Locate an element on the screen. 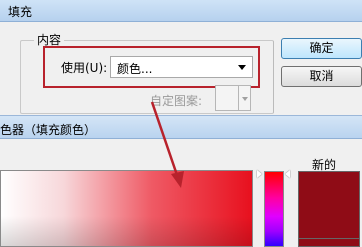 The width and height of the screenshot is (362, 247). fill-dialog-title: 填充 is located at coordinates (20, 12).